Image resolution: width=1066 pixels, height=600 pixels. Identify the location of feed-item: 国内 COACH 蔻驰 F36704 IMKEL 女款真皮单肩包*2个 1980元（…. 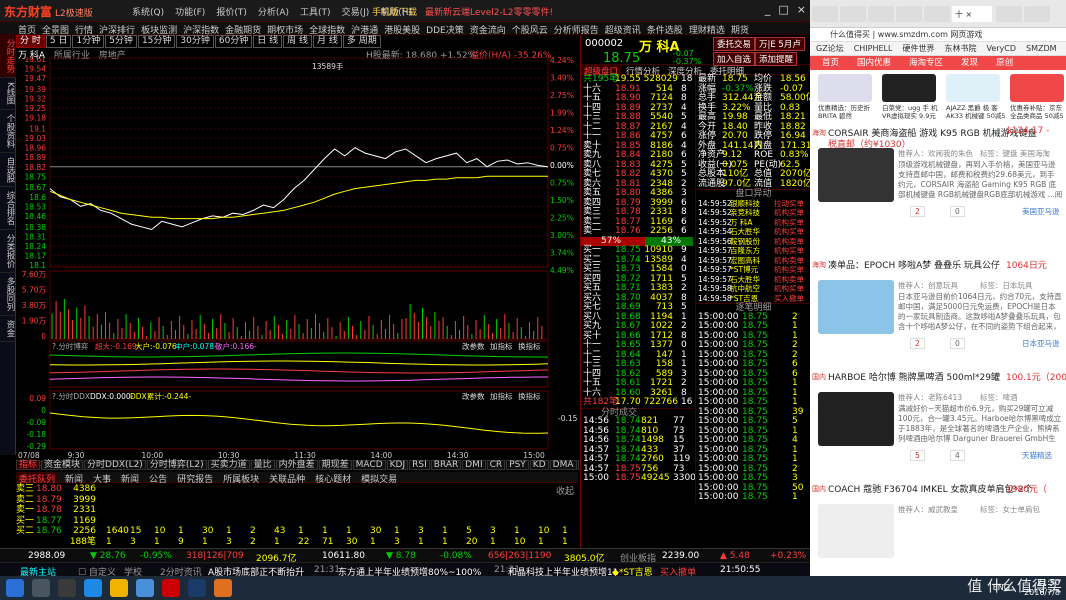
(938, 529).